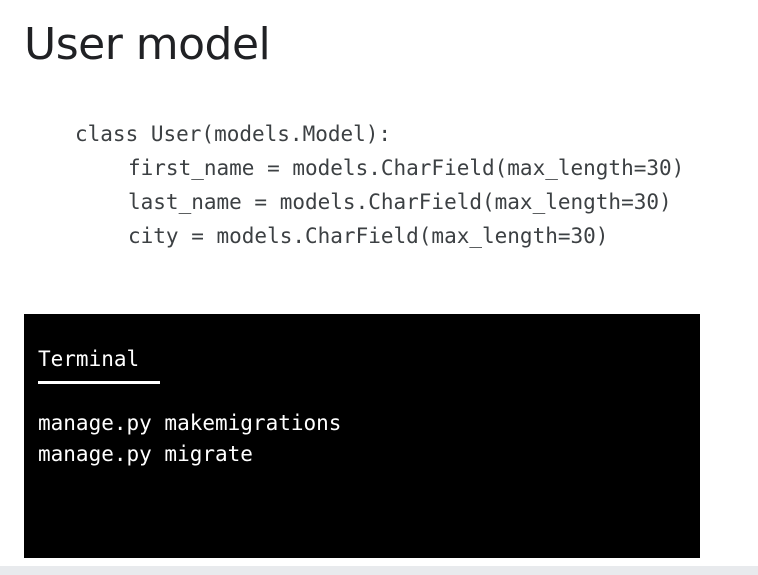 This screenshot has width=758, height=575. I want to click on code-line-class-definition: class User(models.Model):, so click(233, 134).